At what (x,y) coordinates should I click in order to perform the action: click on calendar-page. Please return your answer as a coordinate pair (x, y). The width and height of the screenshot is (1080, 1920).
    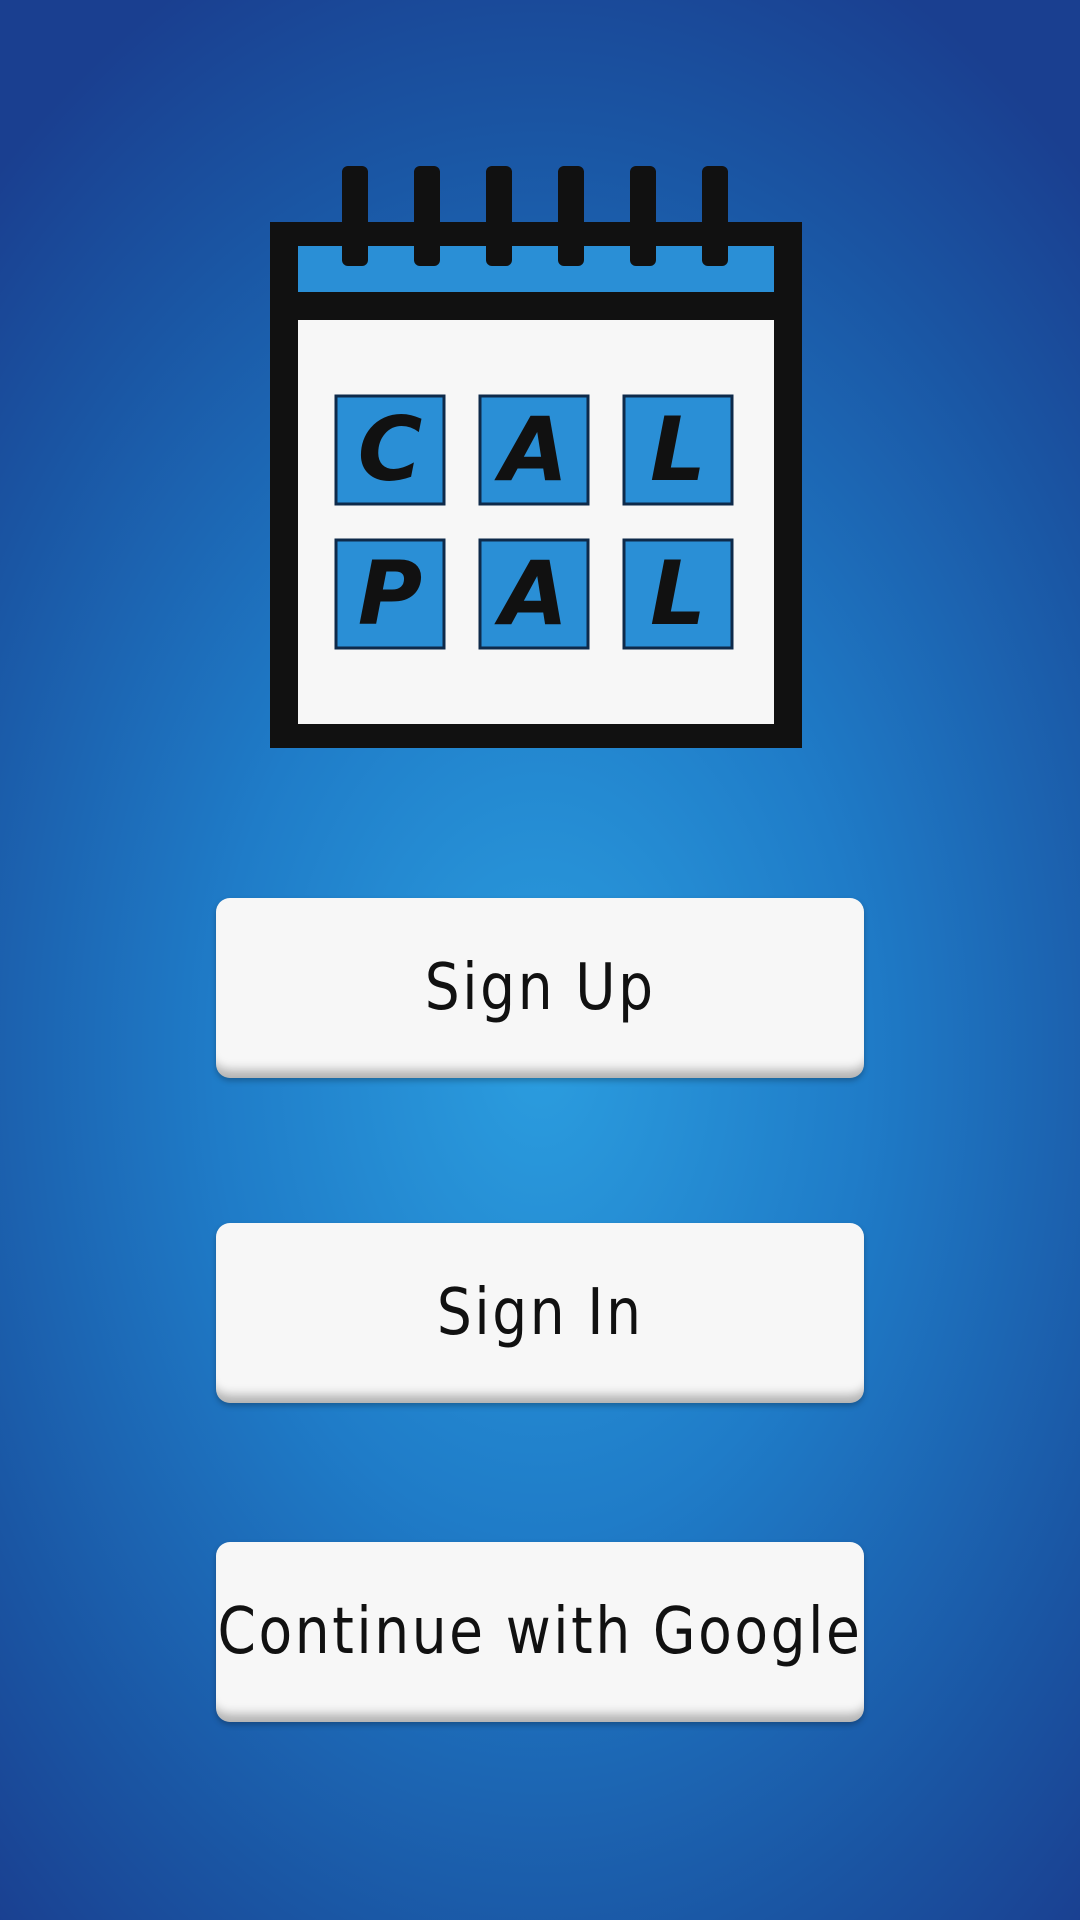
    Looking at the image, I should click on (536, 522).